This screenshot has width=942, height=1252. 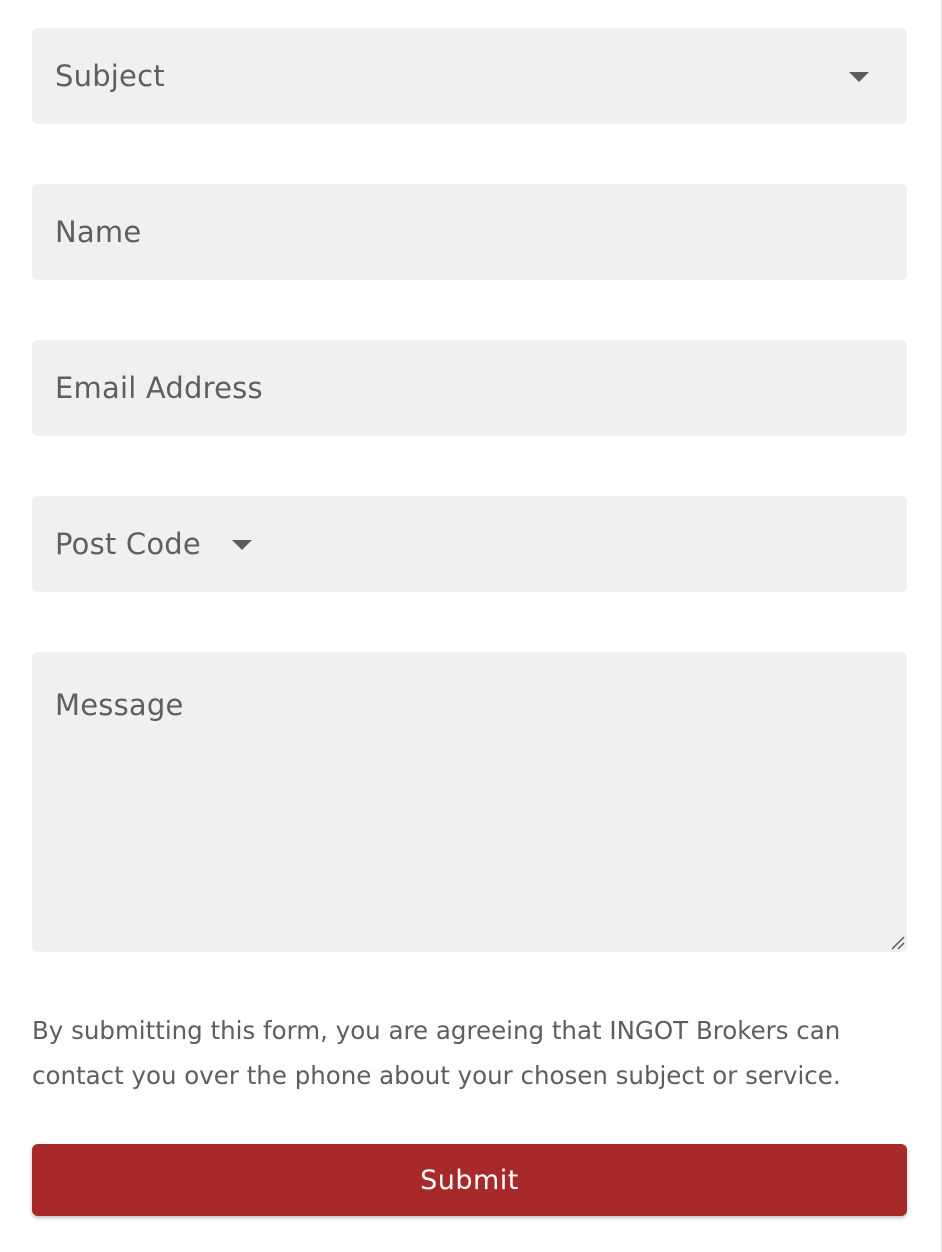 I want to click on name-input: Name, so click(x=469, y=232).